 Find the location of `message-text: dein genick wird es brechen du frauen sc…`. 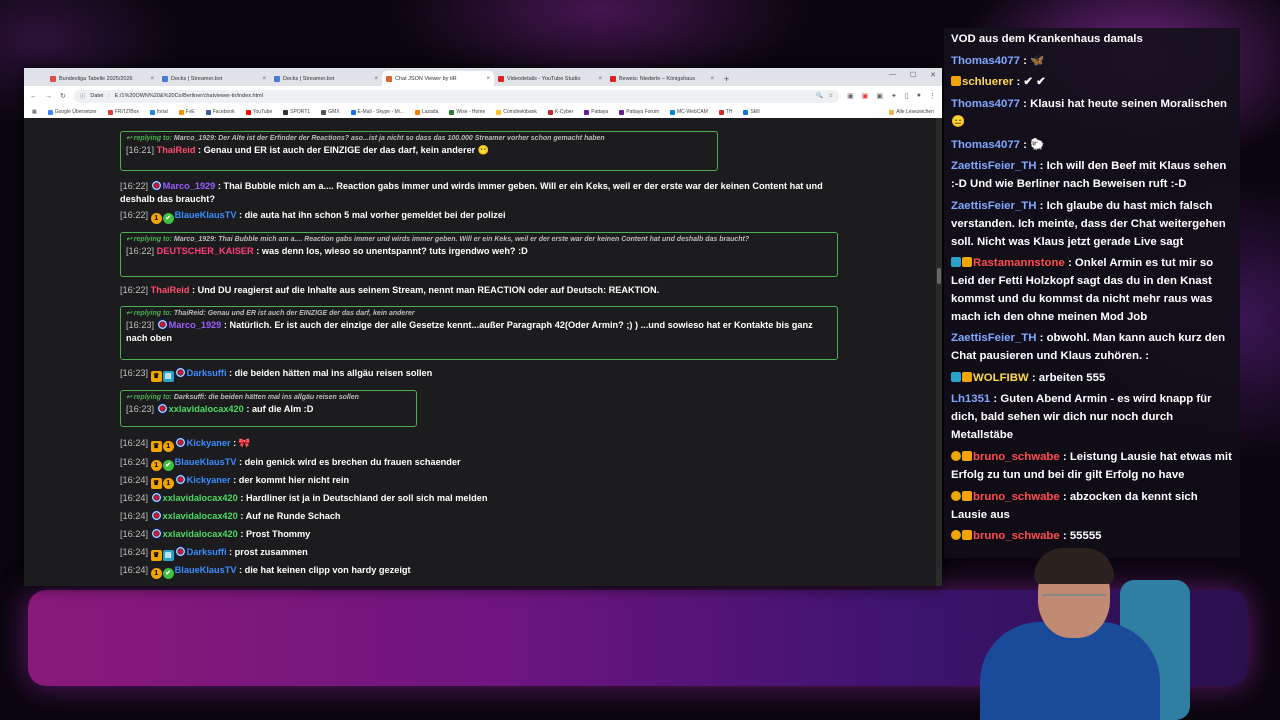

message-text: dein genick wird es brechen du frauen sc… is located at coordinates (352, 462).